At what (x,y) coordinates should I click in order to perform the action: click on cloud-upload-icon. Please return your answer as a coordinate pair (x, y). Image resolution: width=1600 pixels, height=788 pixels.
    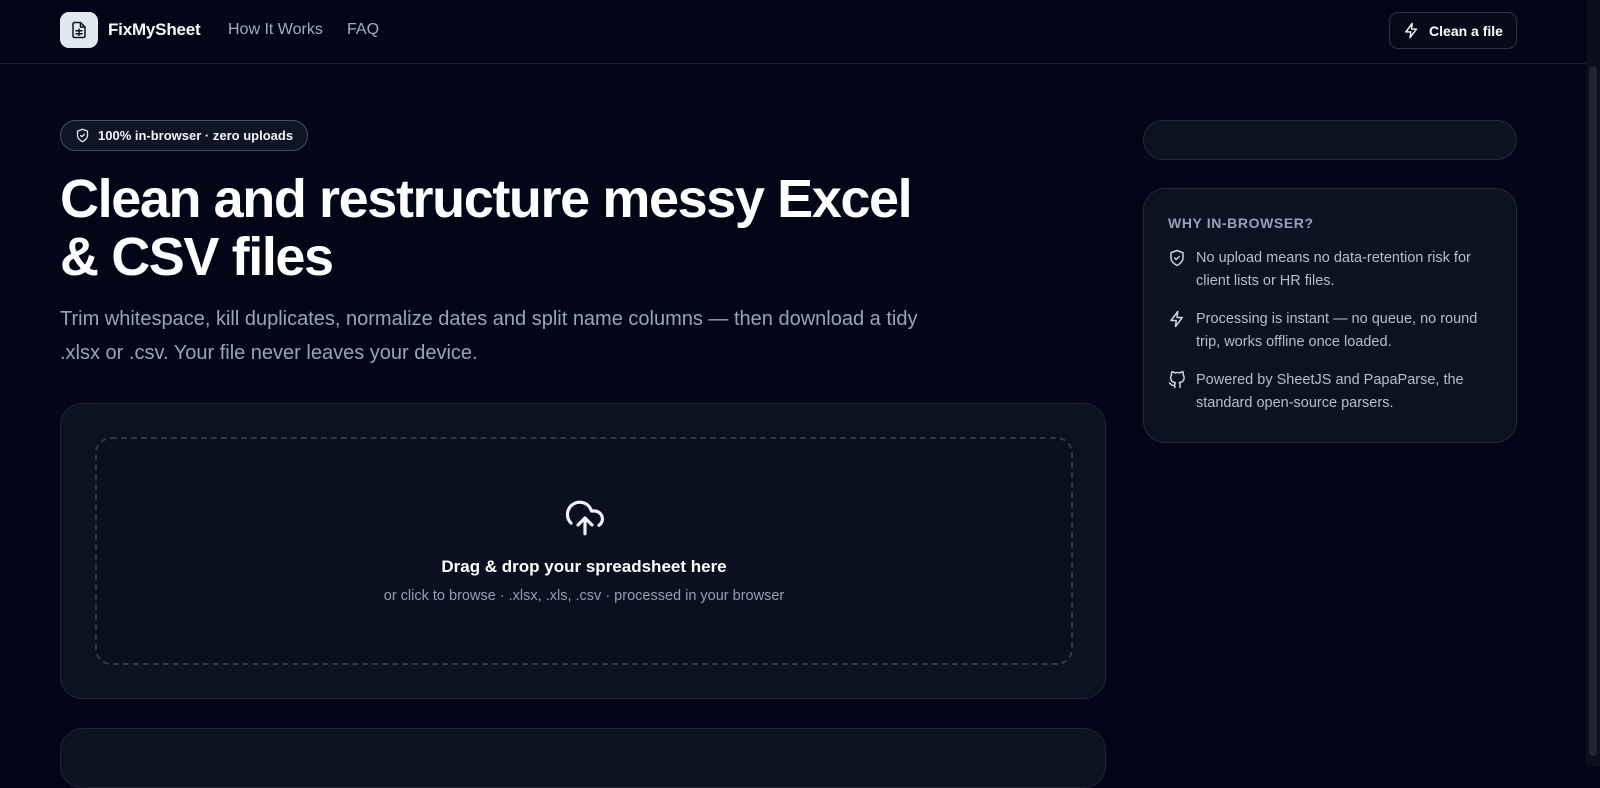
    Looking at the image, I should click on (584, 518).